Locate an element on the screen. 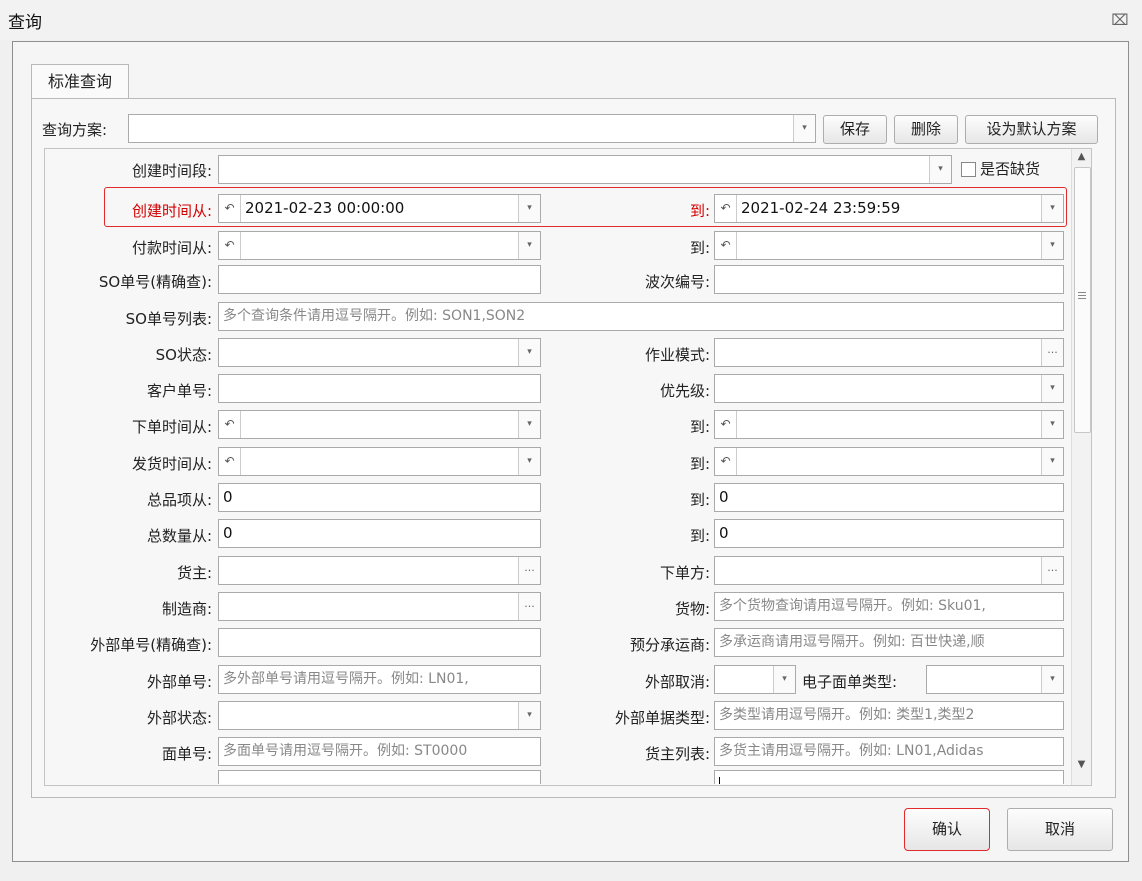 The width and height of the screenshot is (1142, 881). scrollbar-thumb is located at coordinates (1082, 300).